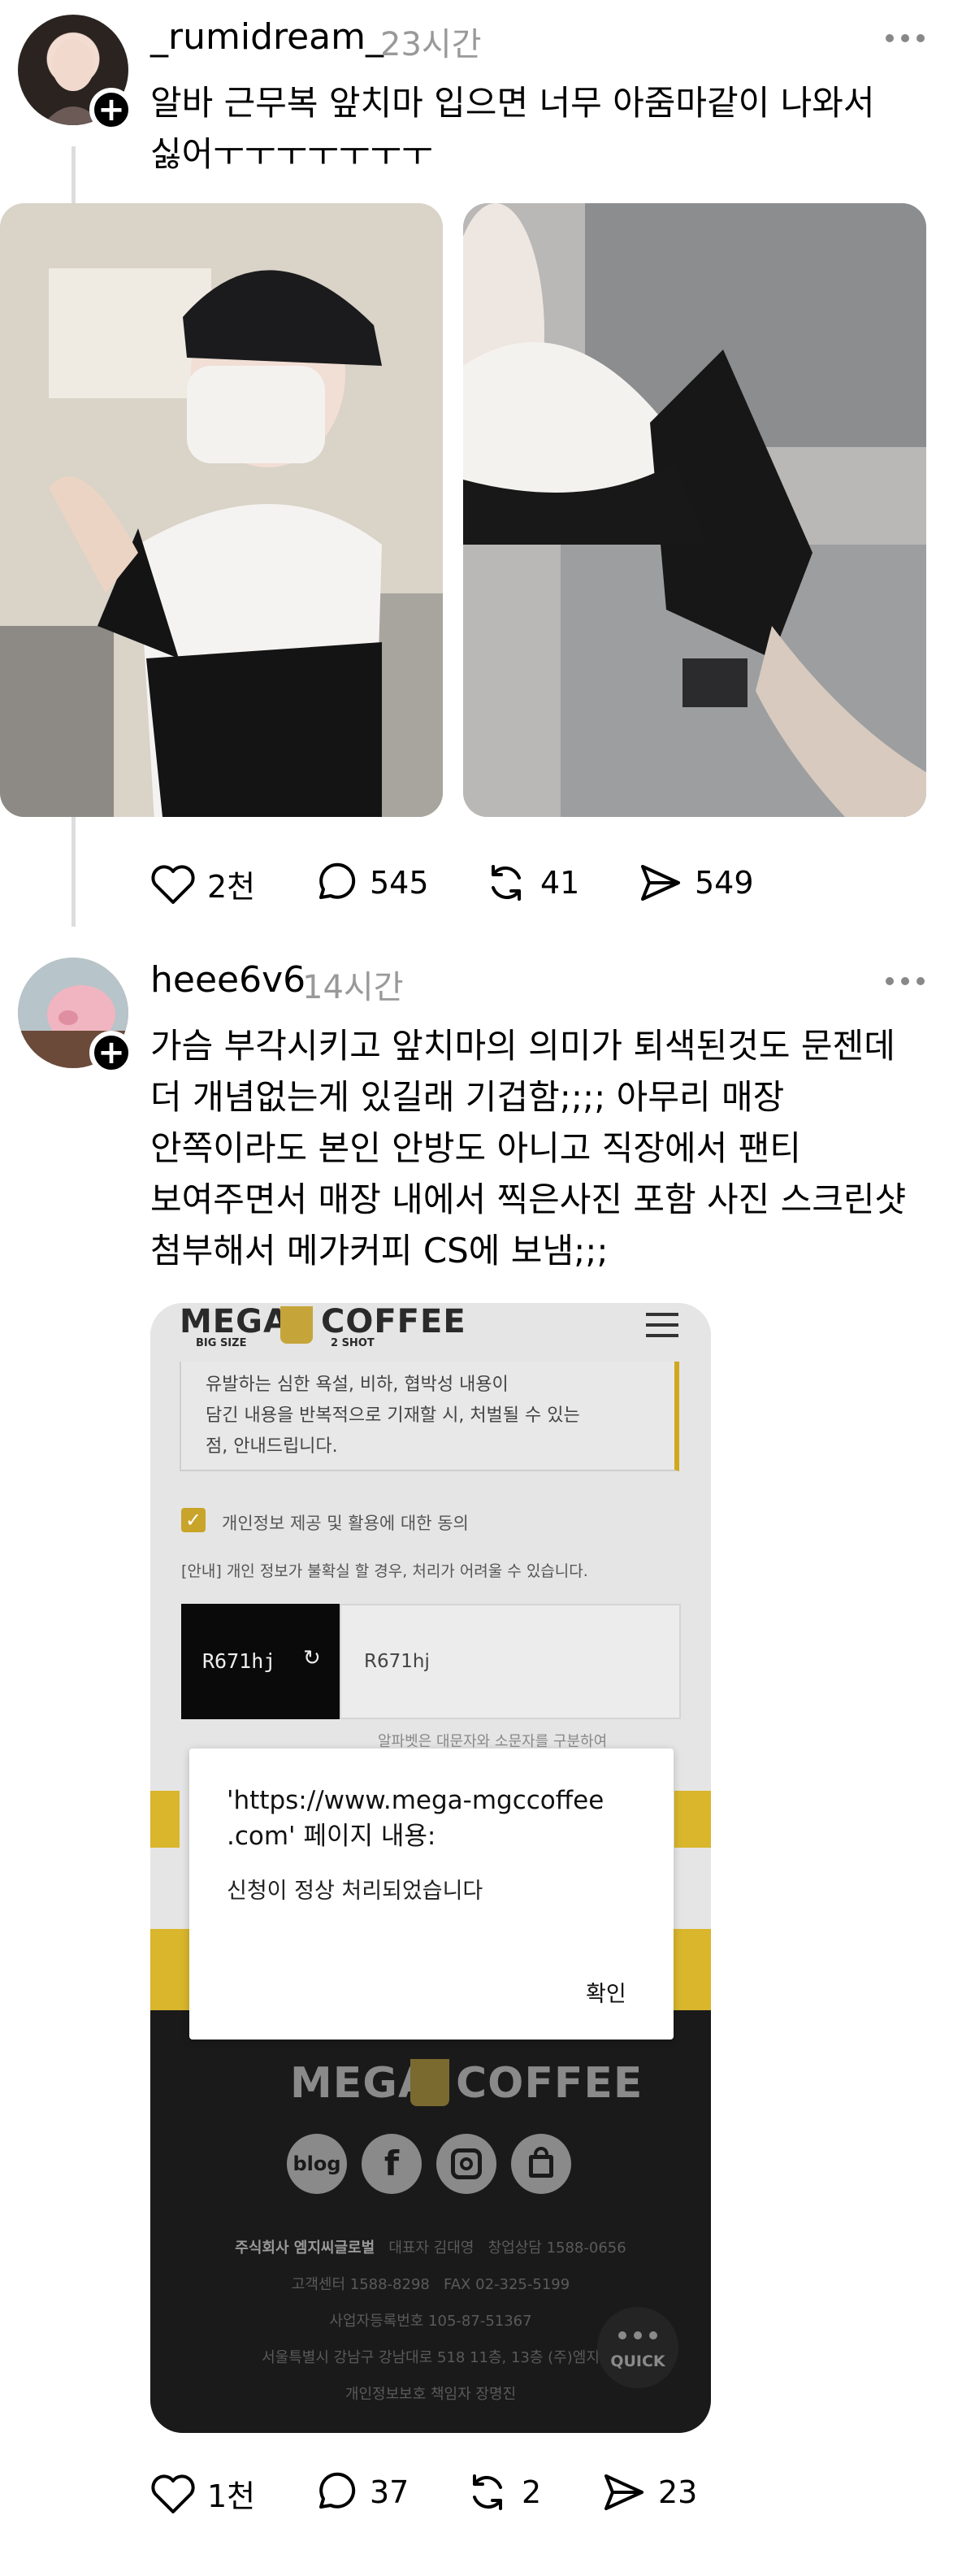  What do you see at coordinates (361, 2492) in the screenshot?
I see `comment-button: 37` at bounding box center [361, 2492].